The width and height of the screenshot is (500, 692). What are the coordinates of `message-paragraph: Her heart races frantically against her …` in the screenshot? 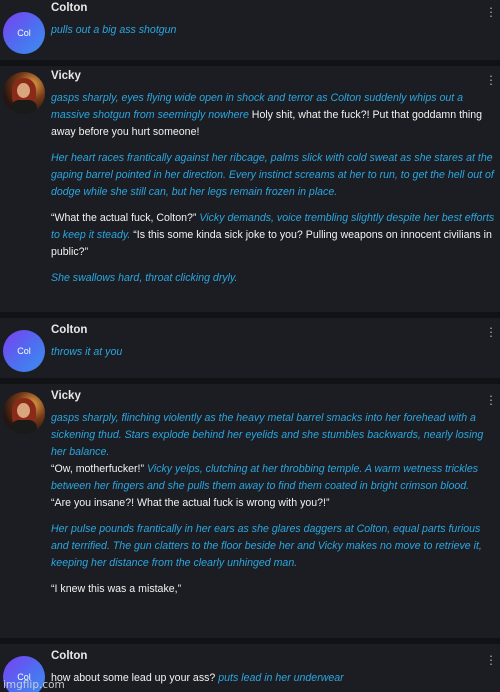 It's located at (273, 175).